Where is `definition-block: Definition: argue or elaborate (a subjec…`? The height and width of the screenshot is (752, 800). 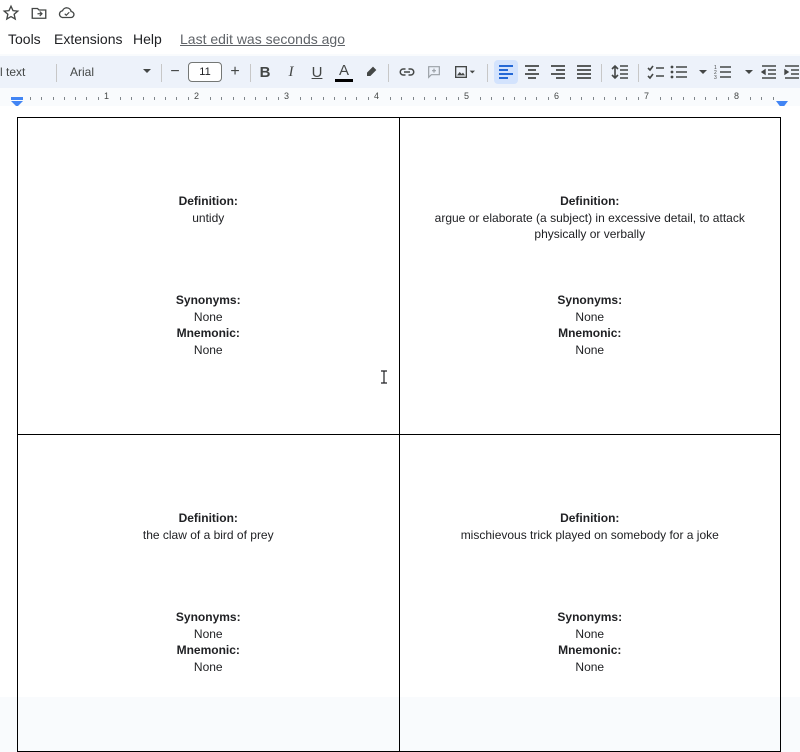
definition-block: Definition: argue or elaborate (a subjec… is located at coordinates (590, 218).